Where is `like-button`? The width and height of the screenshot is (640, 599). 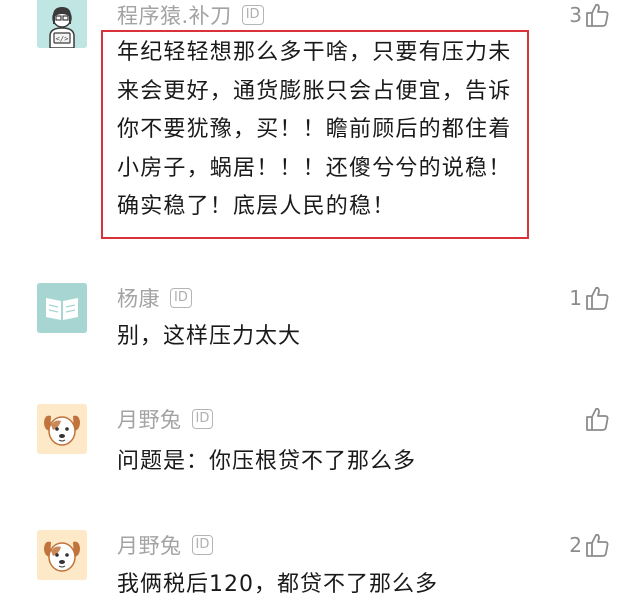 like-button is located at coordinates (596, 419).